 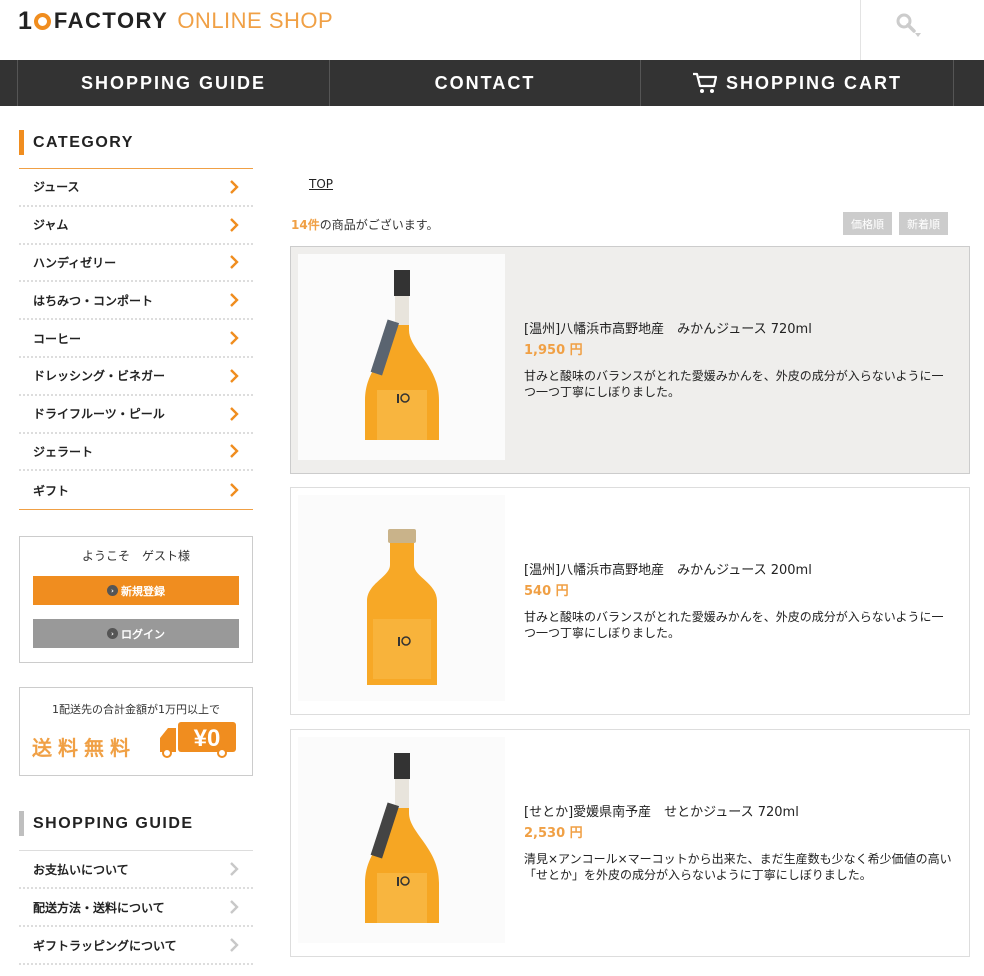 I want to click on nav-label: SHOPPING GUIDE, so click(x=173, y=82).